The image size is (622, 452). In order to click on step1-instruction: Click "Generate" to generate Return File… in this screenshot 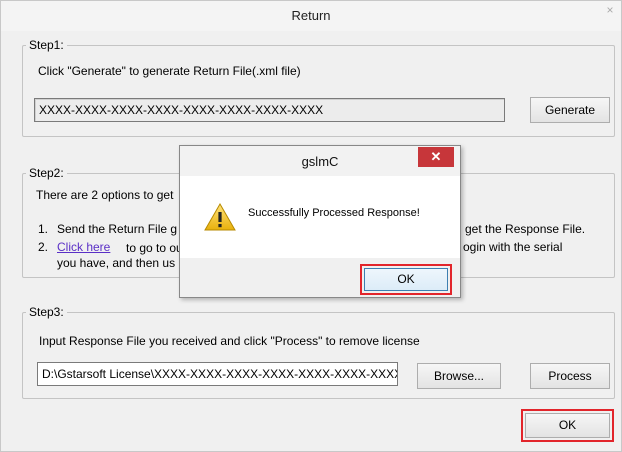, I will do `click(169, 71)`.